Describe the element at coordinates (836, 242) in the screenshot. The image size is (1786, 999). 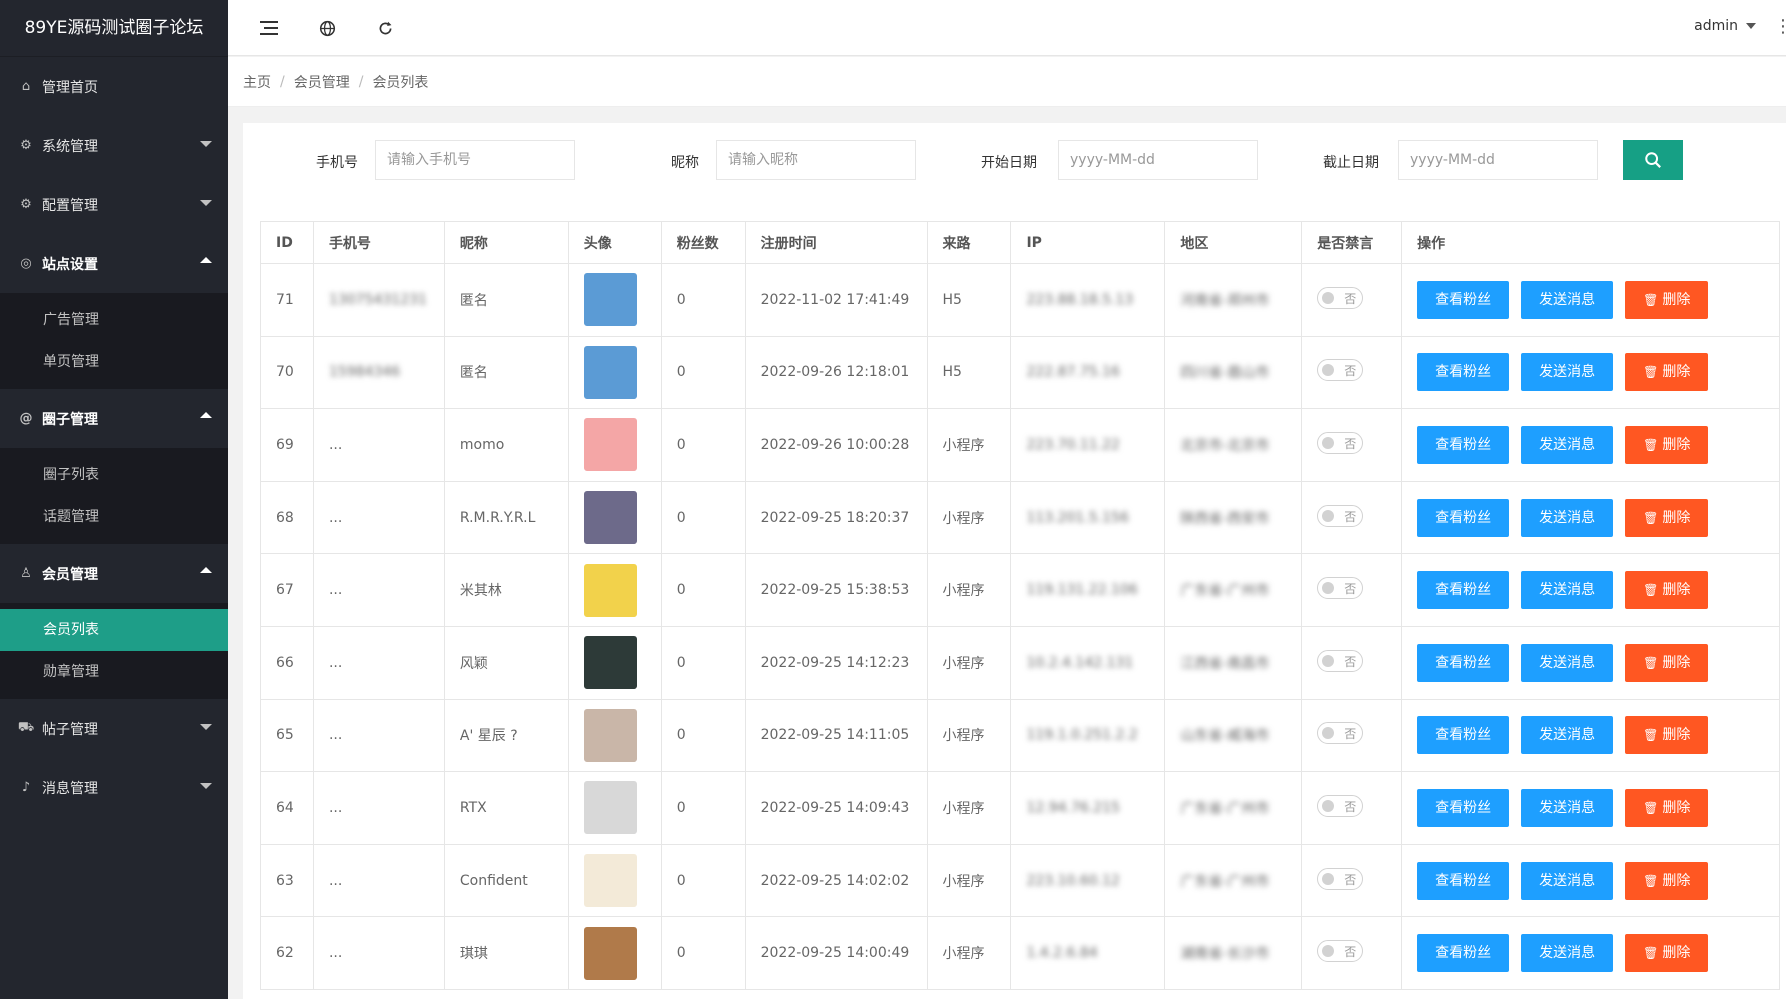
I see `column-header: 注册时间` at that location.